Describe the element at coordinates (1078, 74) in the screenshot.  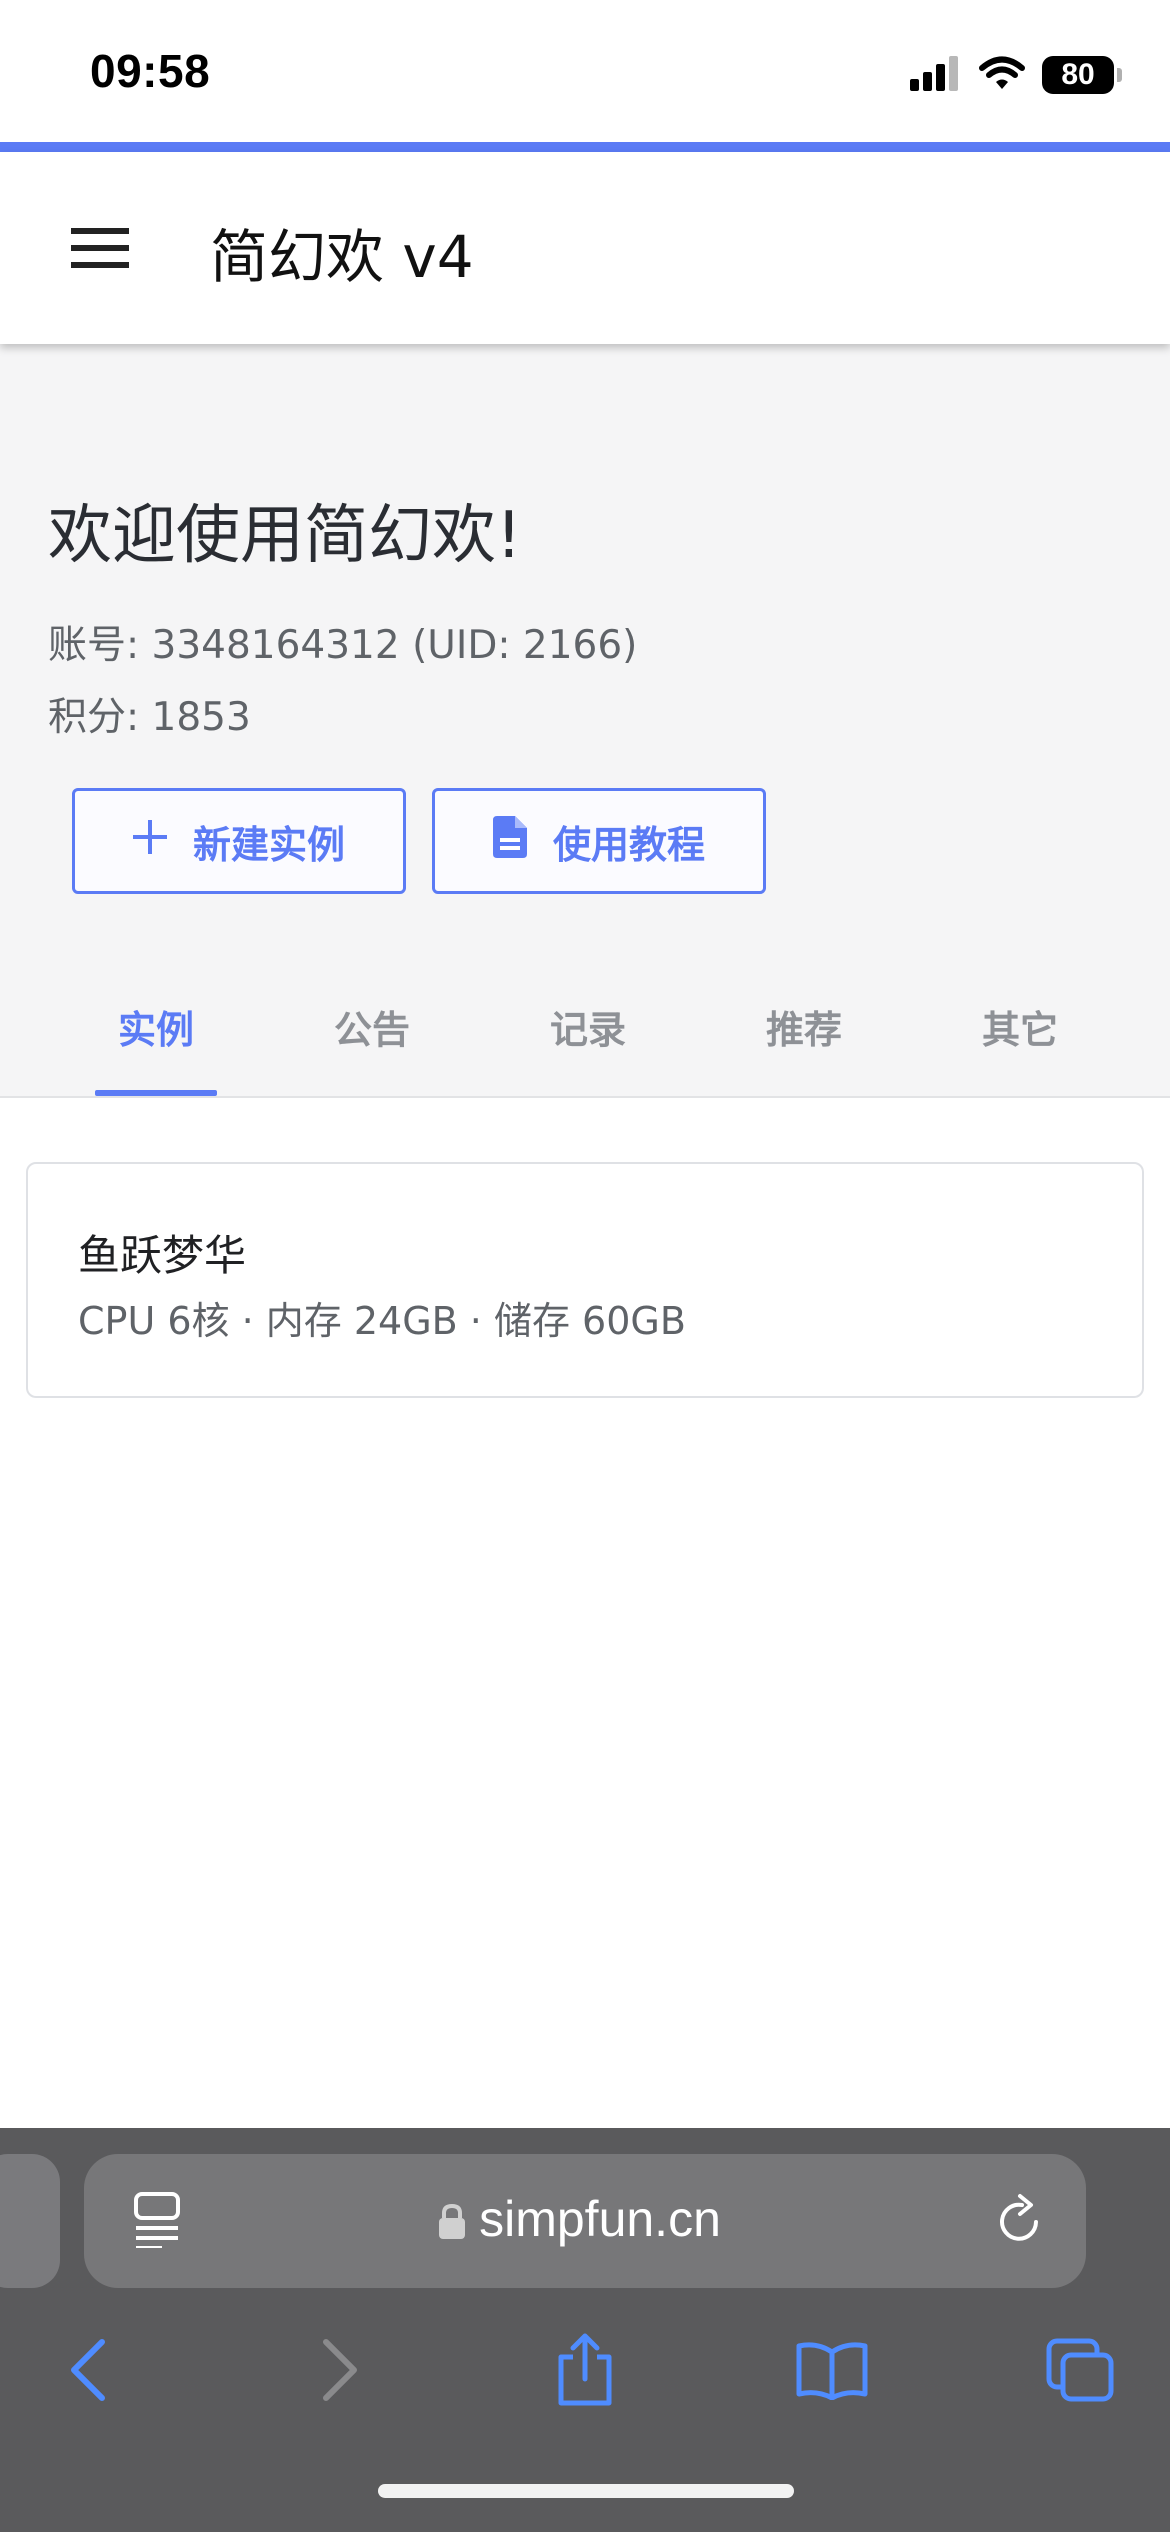
I see `battery-level: 80` at that location.